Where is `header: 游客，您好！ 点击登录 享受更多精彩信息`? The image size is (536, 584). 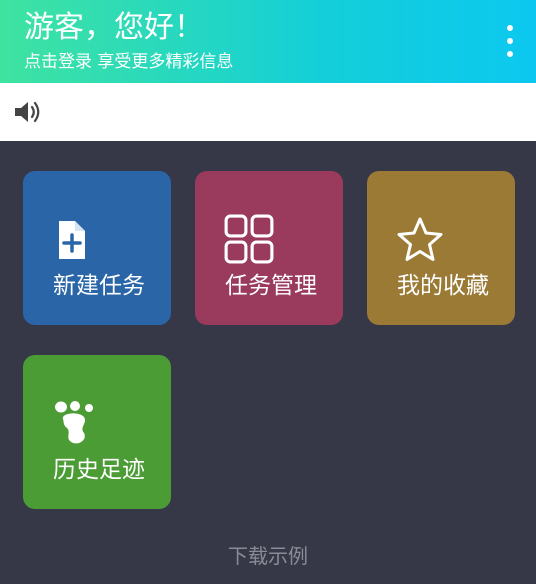
header: 游客，您好！ 点击登录 享受更多精彩信息 is located at coordinates (268, 41).